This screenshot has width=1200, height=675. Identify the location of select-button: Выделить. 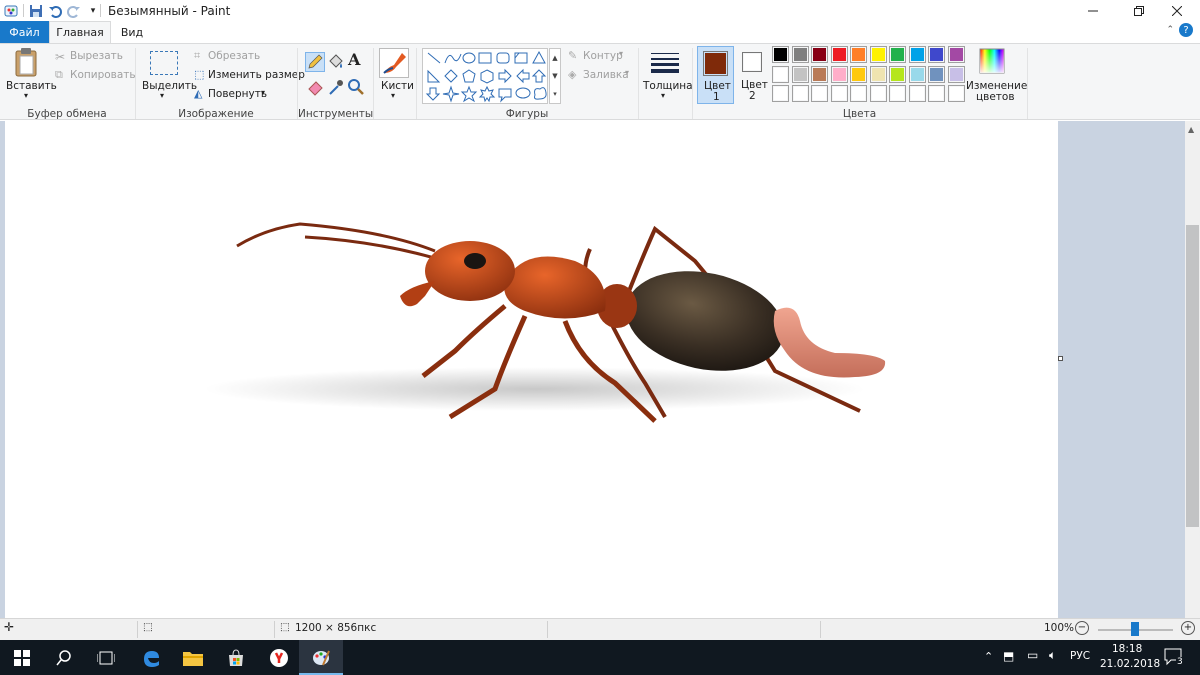
(169, 86).